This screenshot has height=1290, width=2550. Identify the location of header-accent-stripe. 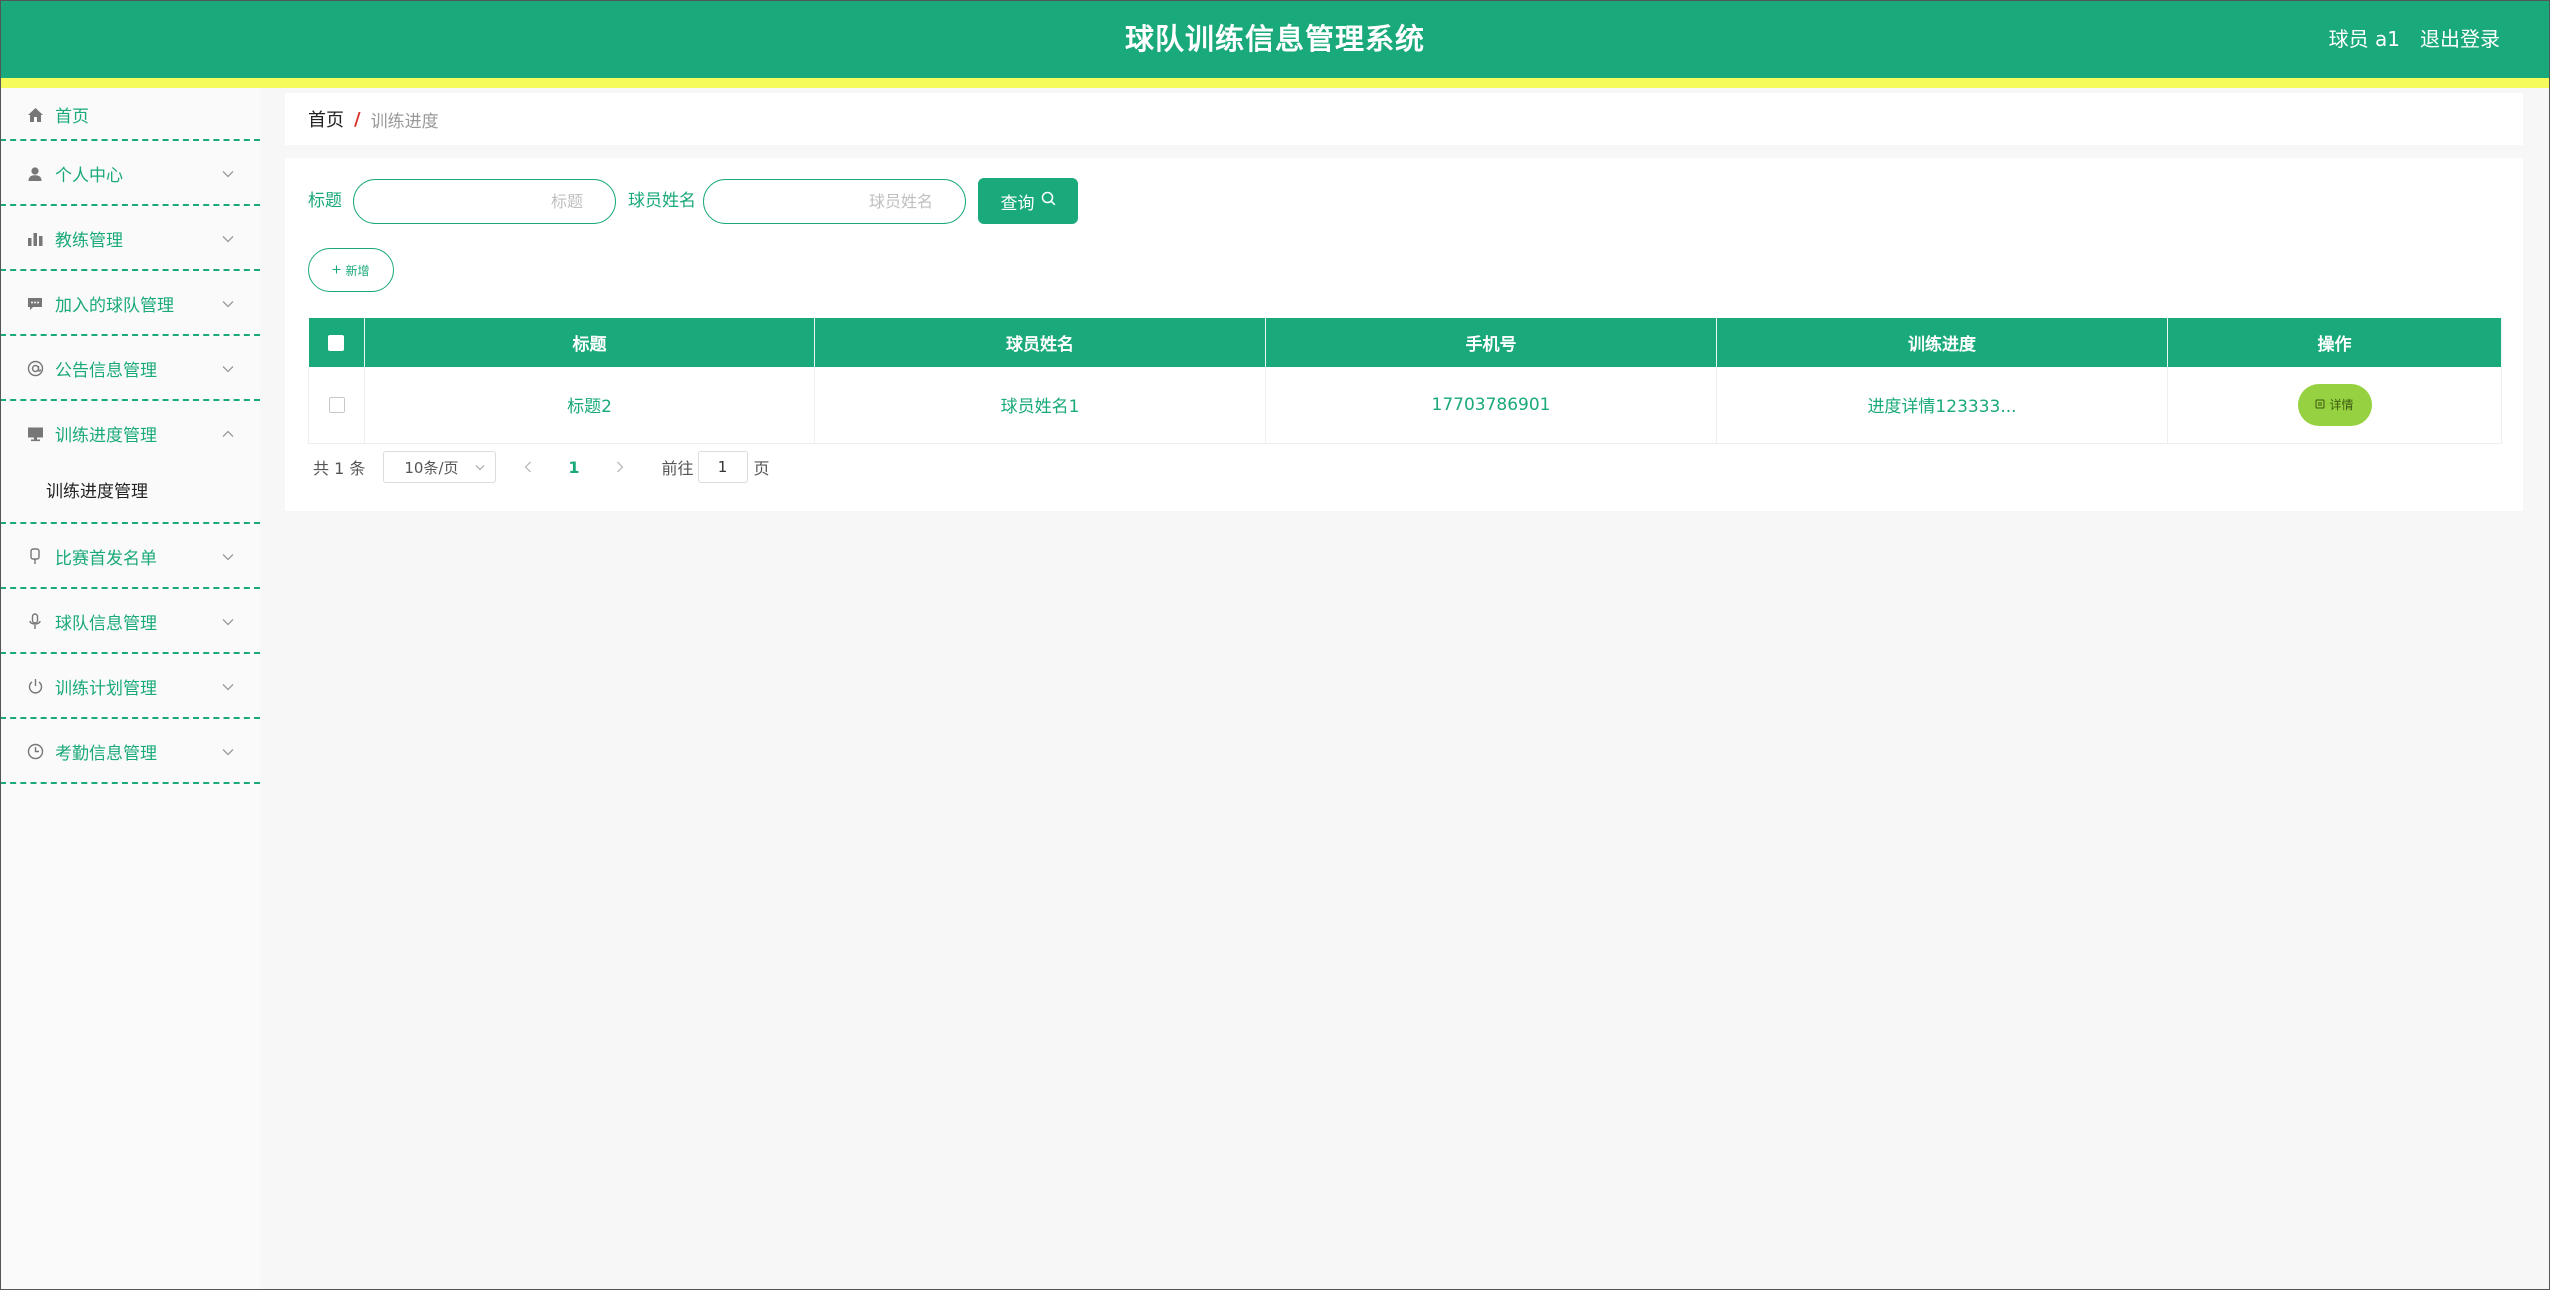
(1275, 83).